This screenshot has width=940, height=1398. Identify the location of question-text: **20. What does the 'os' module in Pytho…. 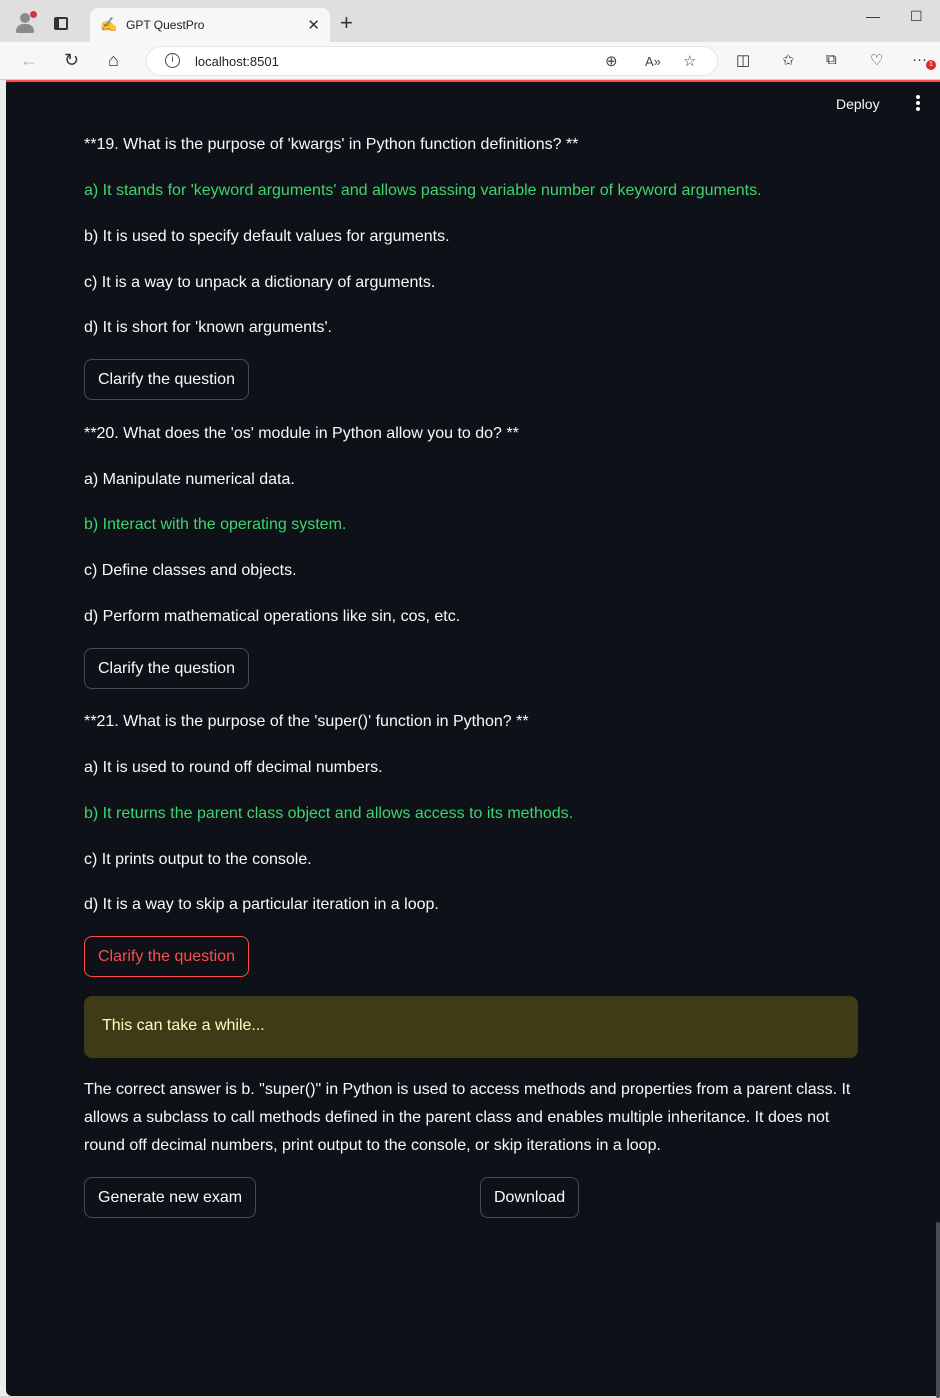
(301, 433).